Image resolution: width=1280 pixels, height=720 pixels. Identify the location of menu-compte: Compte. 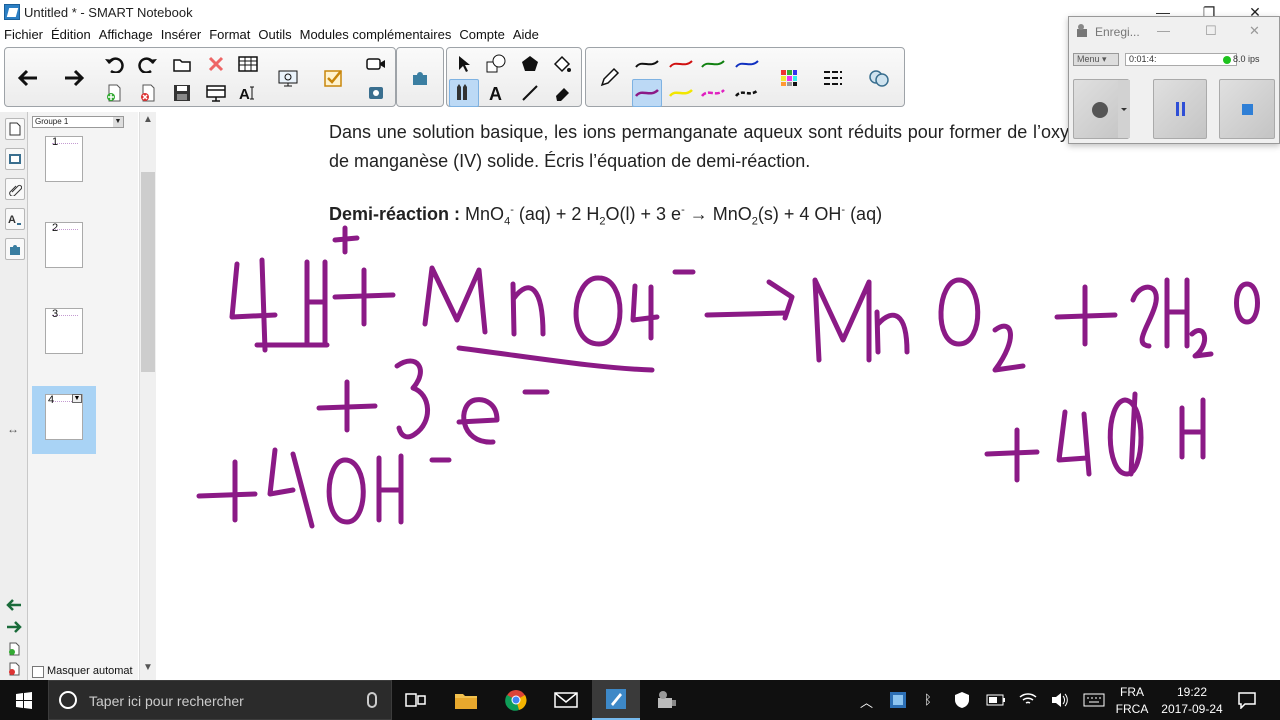
(482, 34).